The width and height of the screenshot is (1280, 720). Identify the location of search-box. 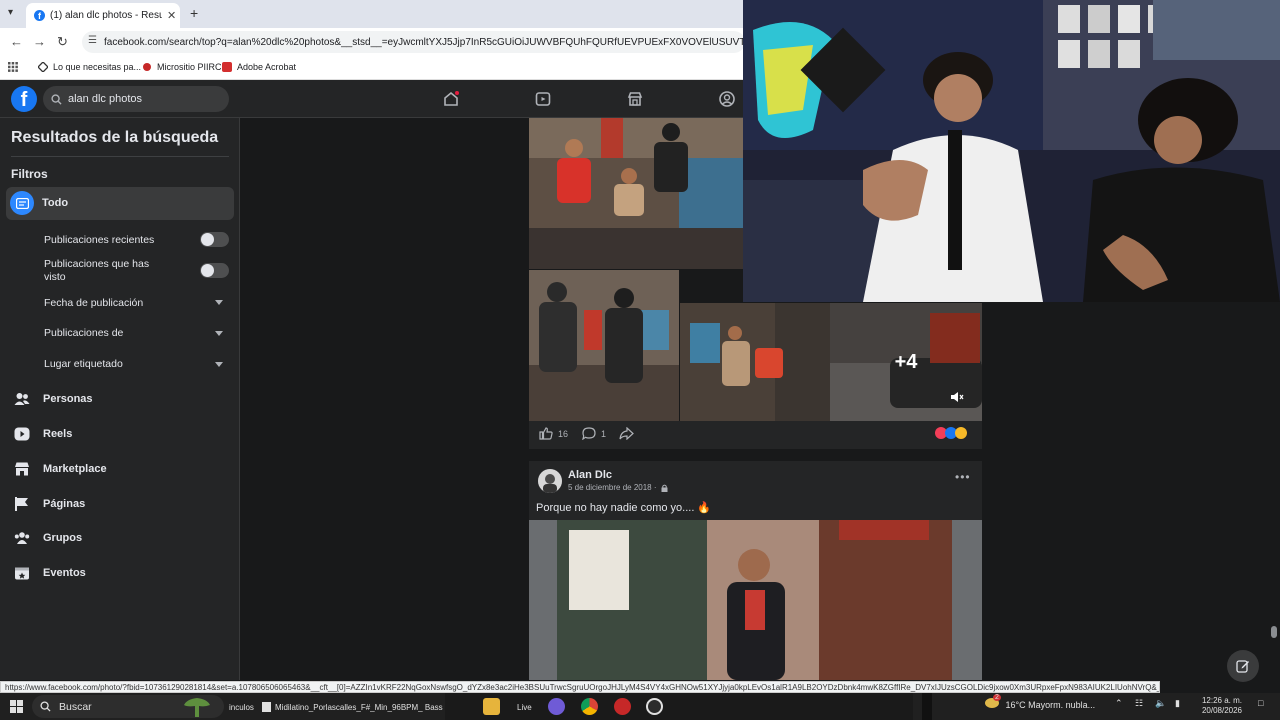
(136, 99).